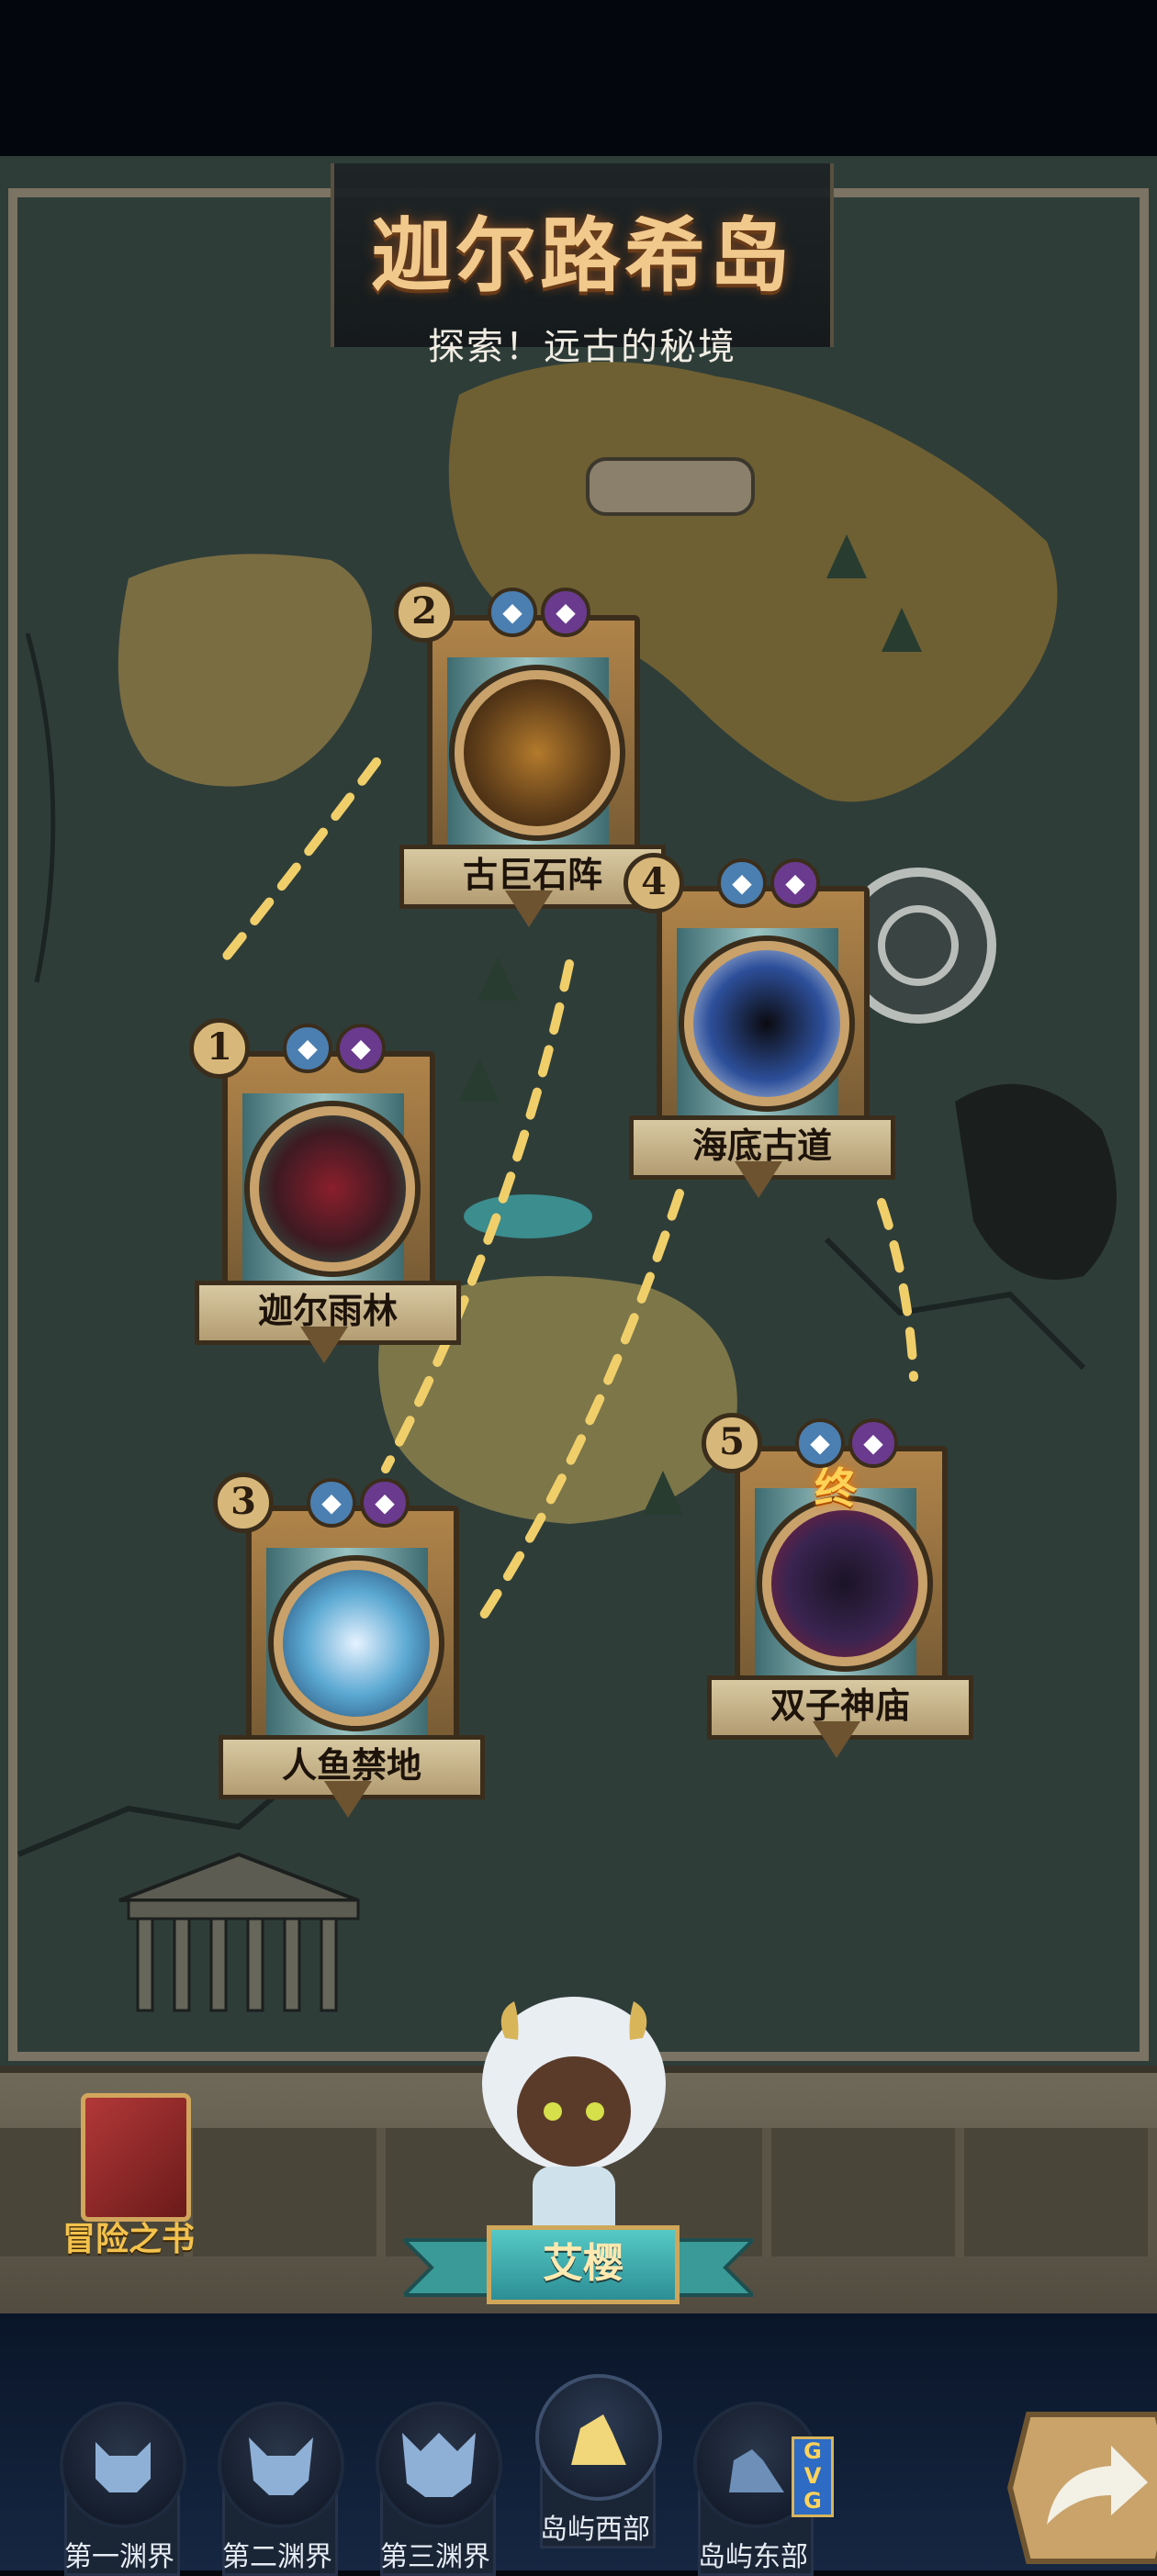  I want to click on stage-node-2: 古巨石阵 2 ◆ ◆, so click(530, 777).